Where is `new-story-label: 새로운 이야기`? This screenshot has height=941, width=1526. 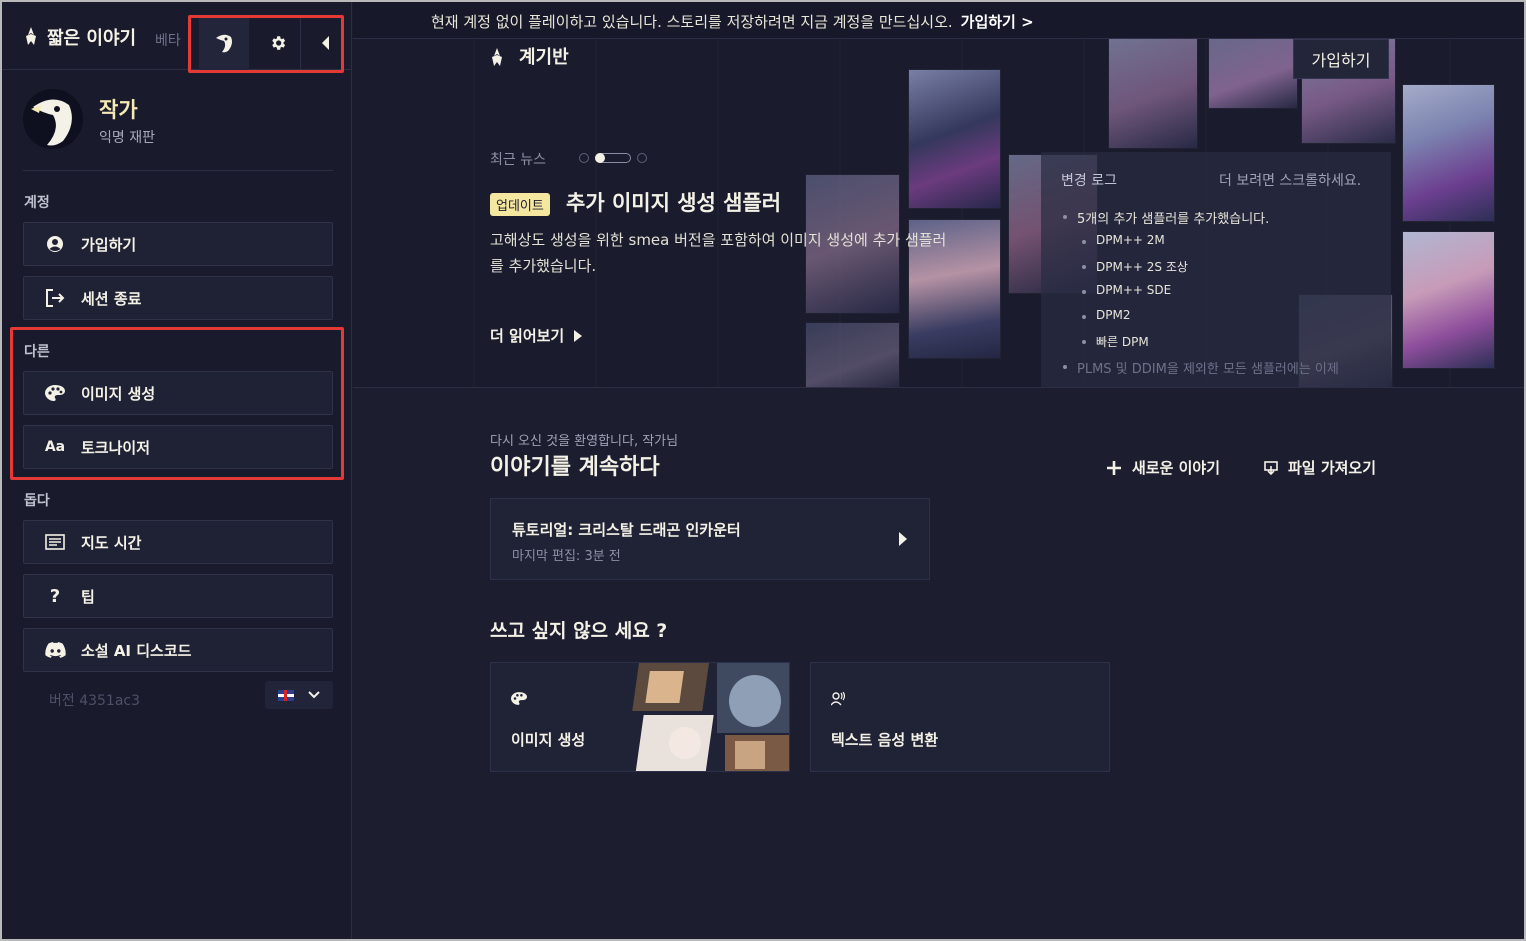 new-story-label: 새로운 이야기 is located at coordinates (1176, 468).